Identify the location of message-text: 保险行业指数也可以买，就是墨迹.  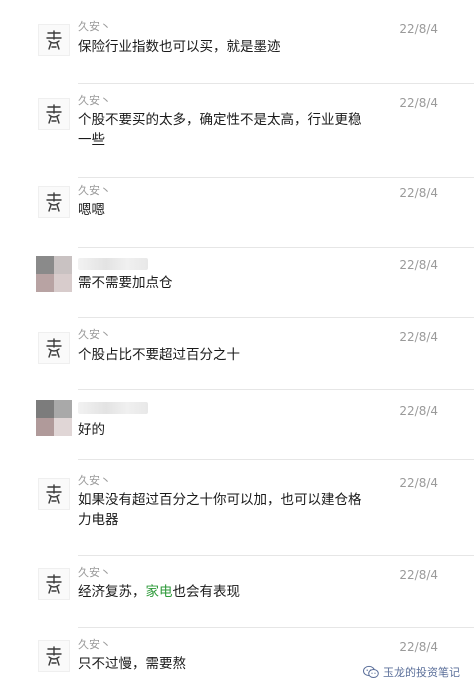
(179, 47).